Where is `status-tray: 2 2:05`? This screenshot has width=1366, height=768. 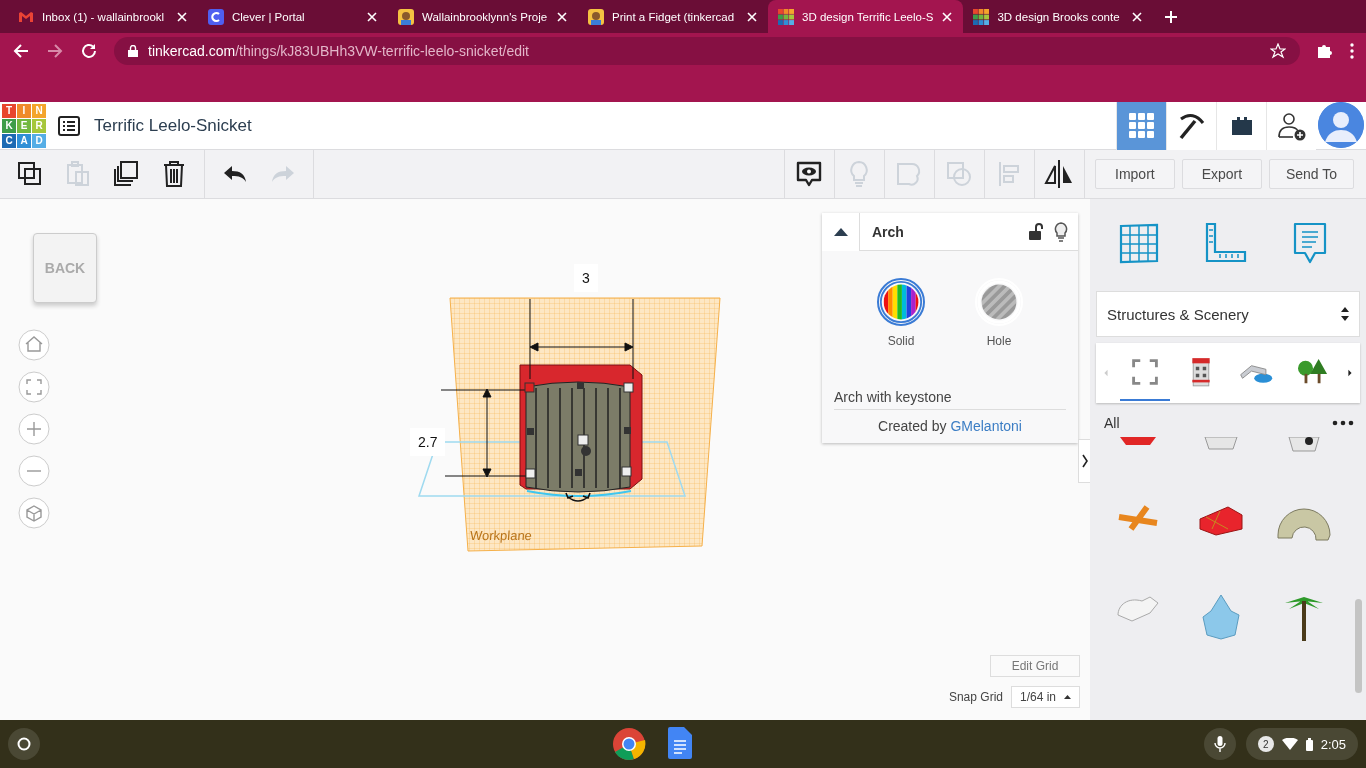 status-tray: 2 2:05 is located at coordinates (1301, 744).